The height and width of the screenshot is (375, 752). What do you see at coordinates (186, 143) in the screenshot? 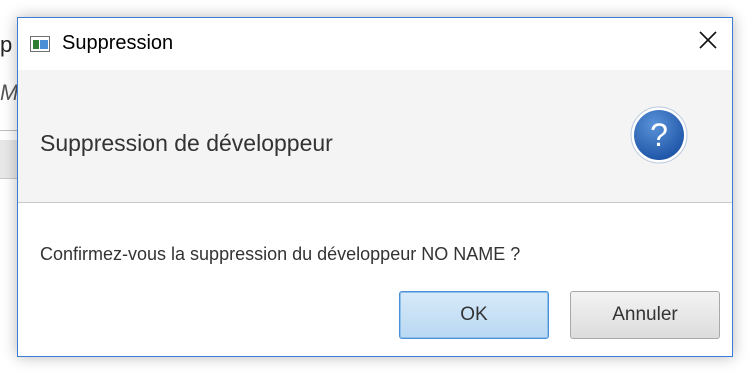
I see `header-text: Suppression de développeur` at bounding box center [186, 143].